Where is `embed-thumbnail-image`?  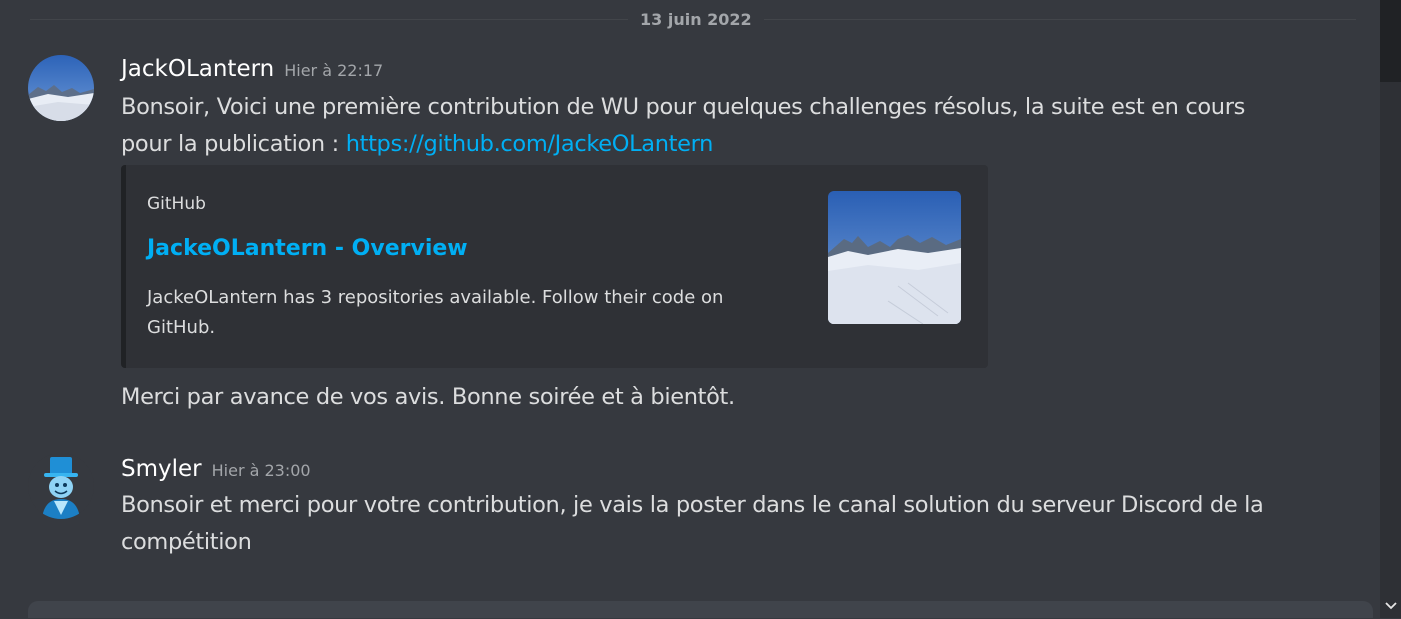
embed-thumbnail-image is located at coordinates (894, 257).